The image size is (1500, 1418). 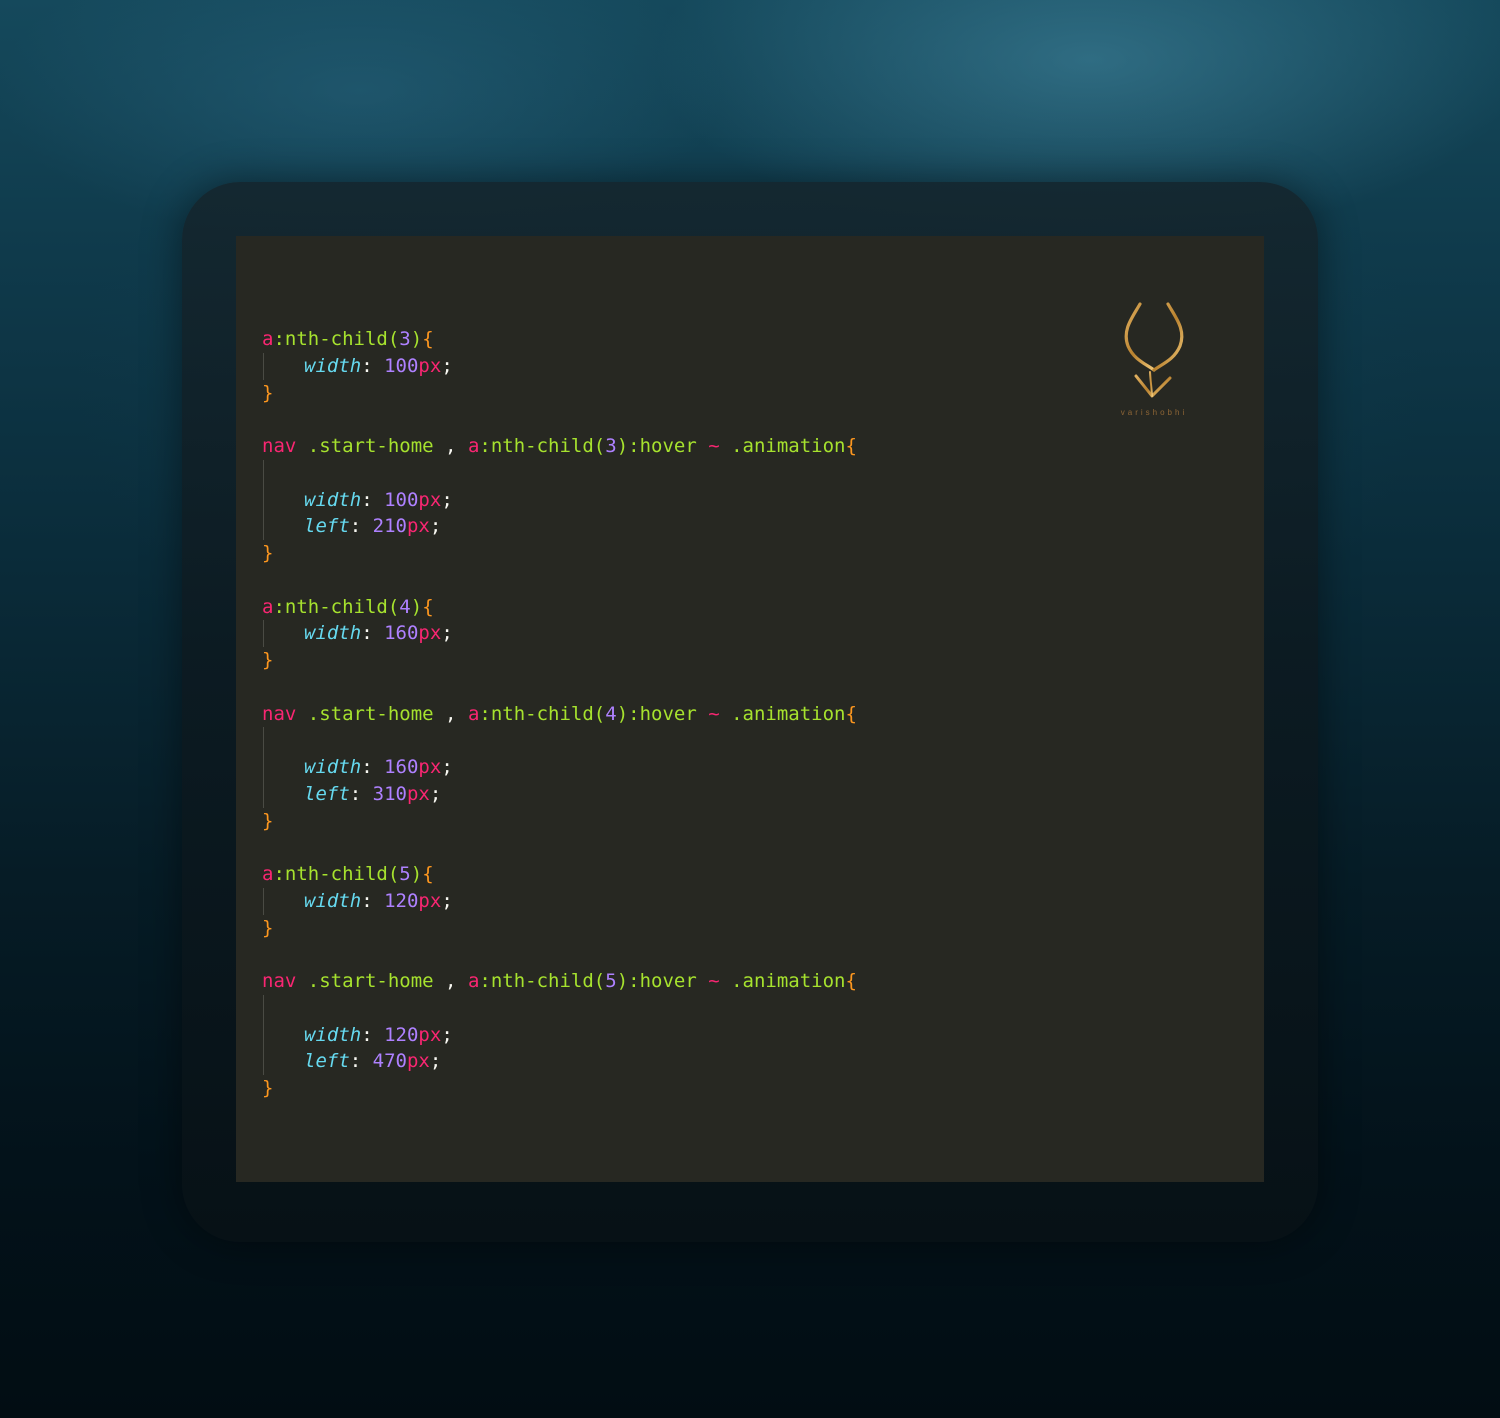 I want to click on brand-logo: varishobhi, so click(x=1154, y=362).